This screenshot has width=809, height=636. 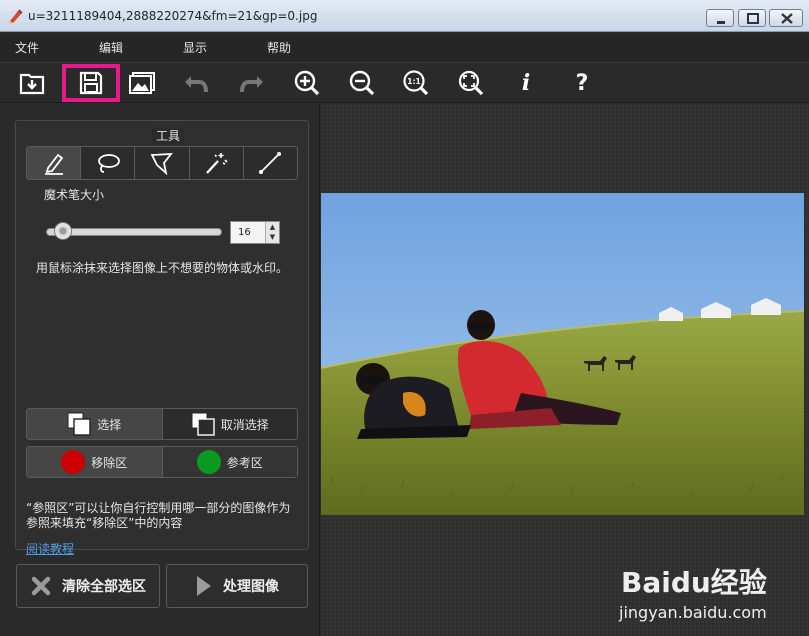 What do you see at coordinates (74, 195) in the screenshot?
I see `brush-size-label: 魔术笔大小` at bounding box center [74, 195].